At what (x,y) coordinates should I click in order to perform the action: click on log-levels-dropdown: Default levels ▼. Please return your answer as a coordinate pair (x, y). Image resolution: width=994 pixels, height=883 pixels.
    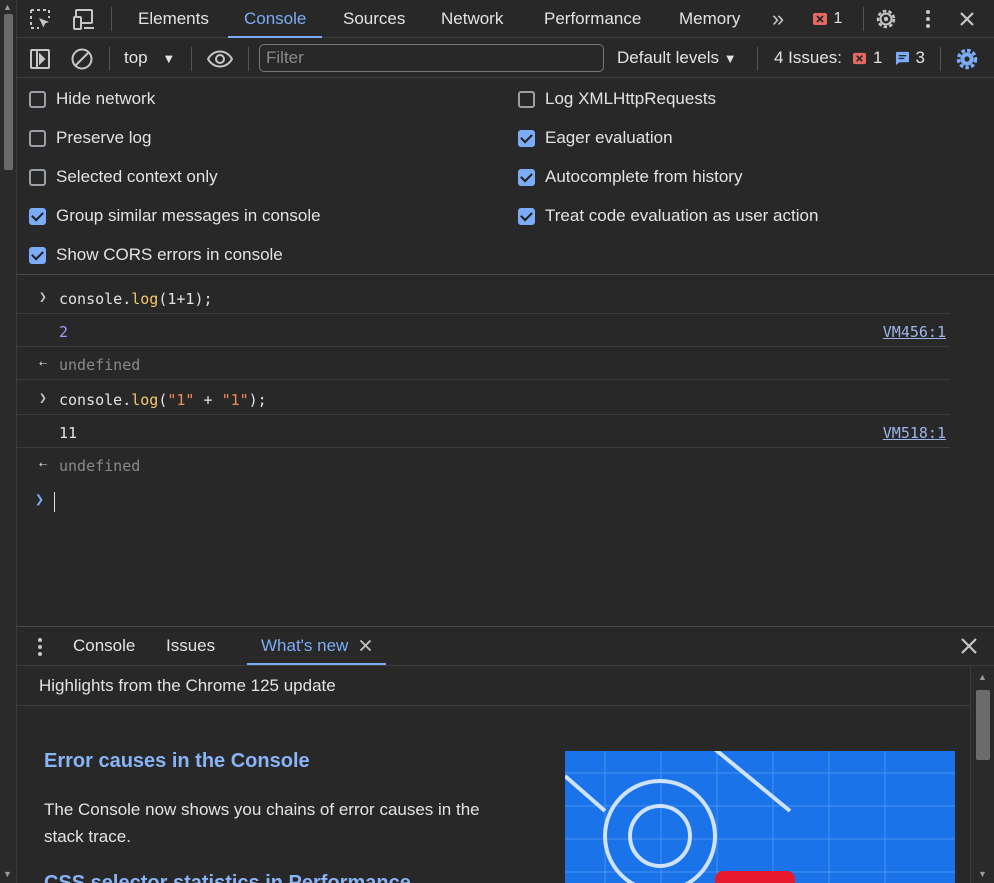
    Looking at the image, I should click on (677, 58).